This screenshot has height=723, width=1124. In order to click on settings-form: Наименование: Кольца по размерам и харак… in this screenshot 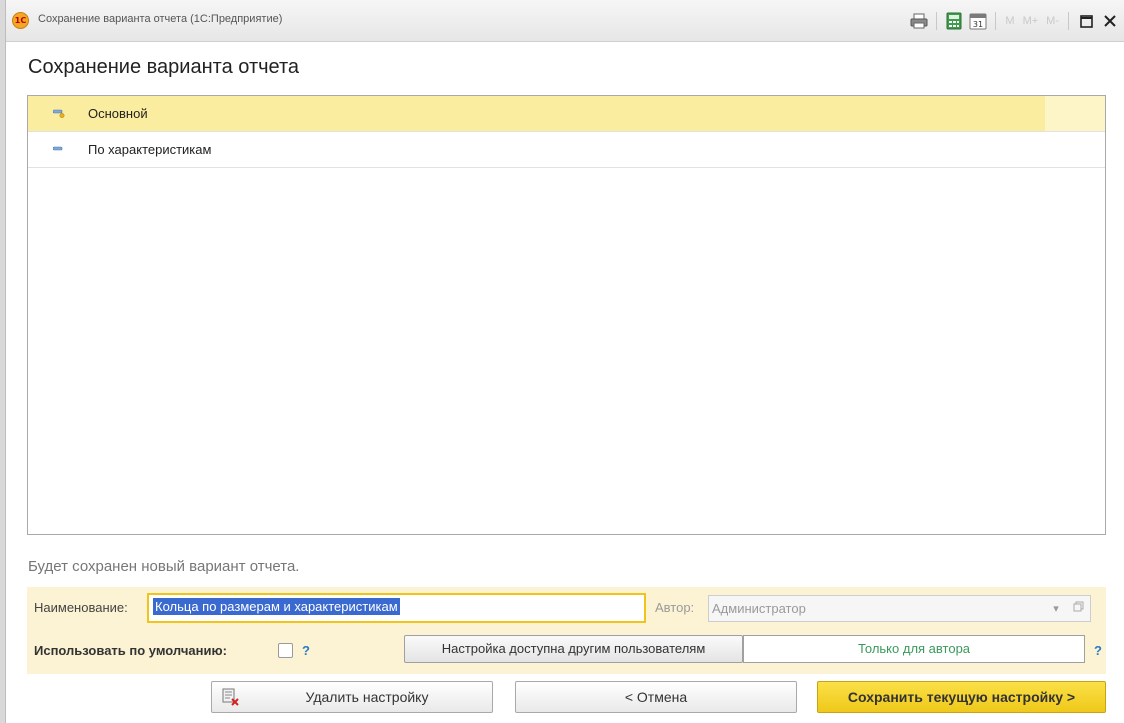, I will do `click(566, 630)`.